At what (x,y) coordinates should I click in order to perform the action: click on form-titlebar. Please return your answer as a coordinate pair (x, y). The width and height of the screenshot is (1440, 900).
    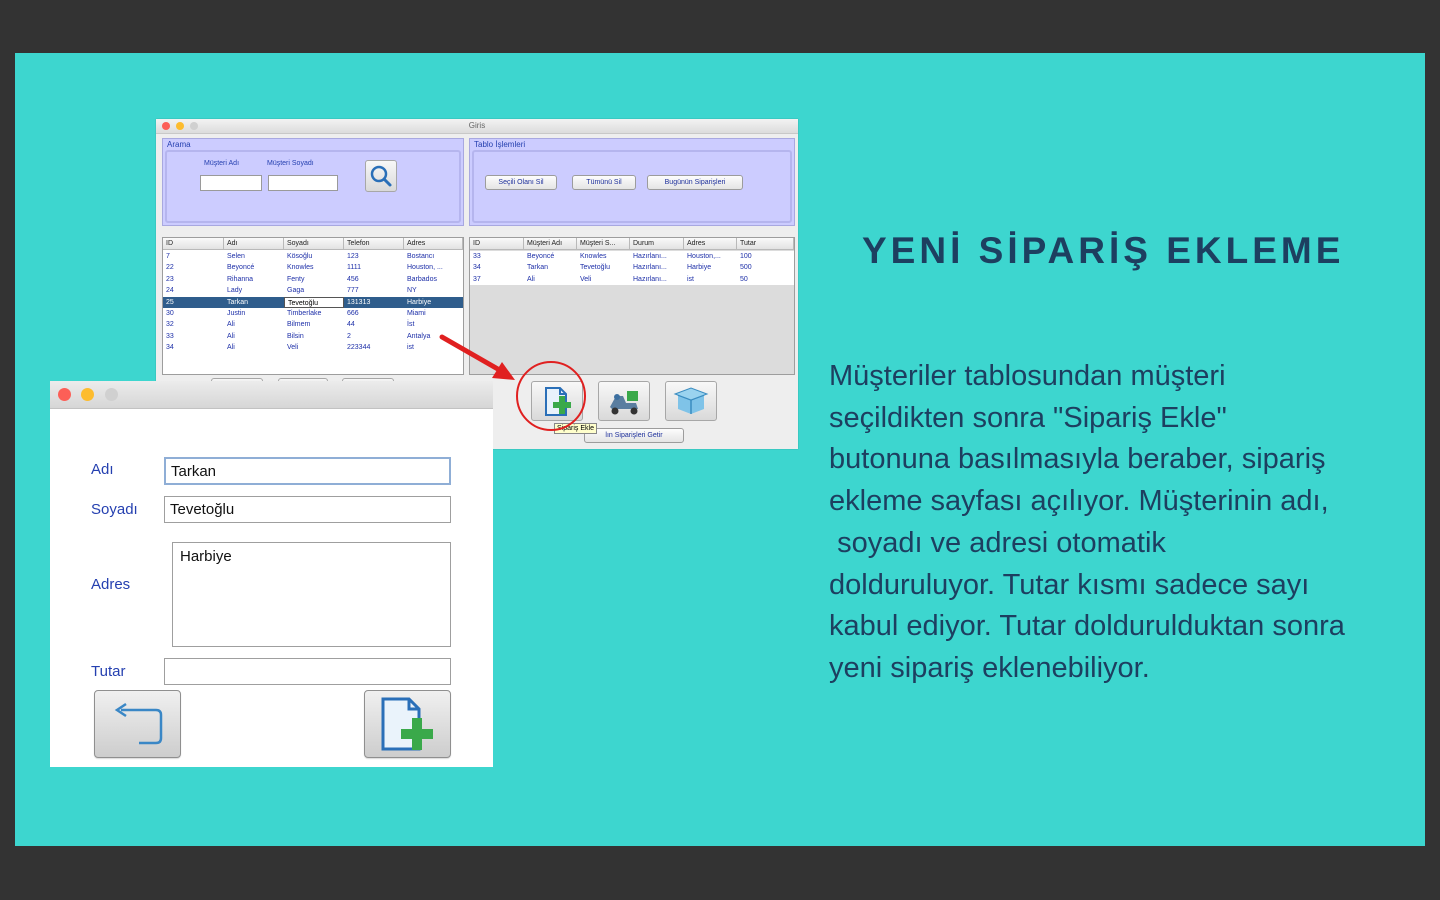
    Looking at the image, I should click on (271, 395).